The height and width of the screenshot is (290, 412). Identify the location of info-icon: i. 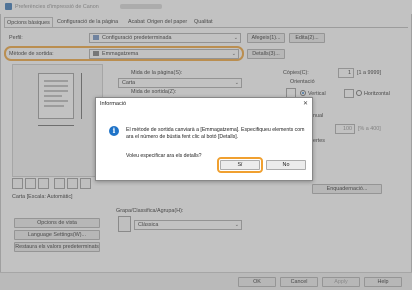
(114, 131).